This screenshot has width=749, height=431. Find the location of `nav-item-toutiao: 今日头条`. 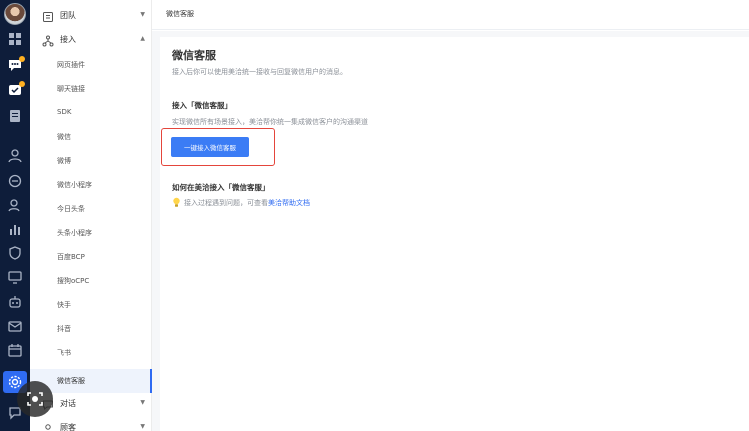

nav-item-toutiao: 今日头条 is located at coordinates (91, 209).